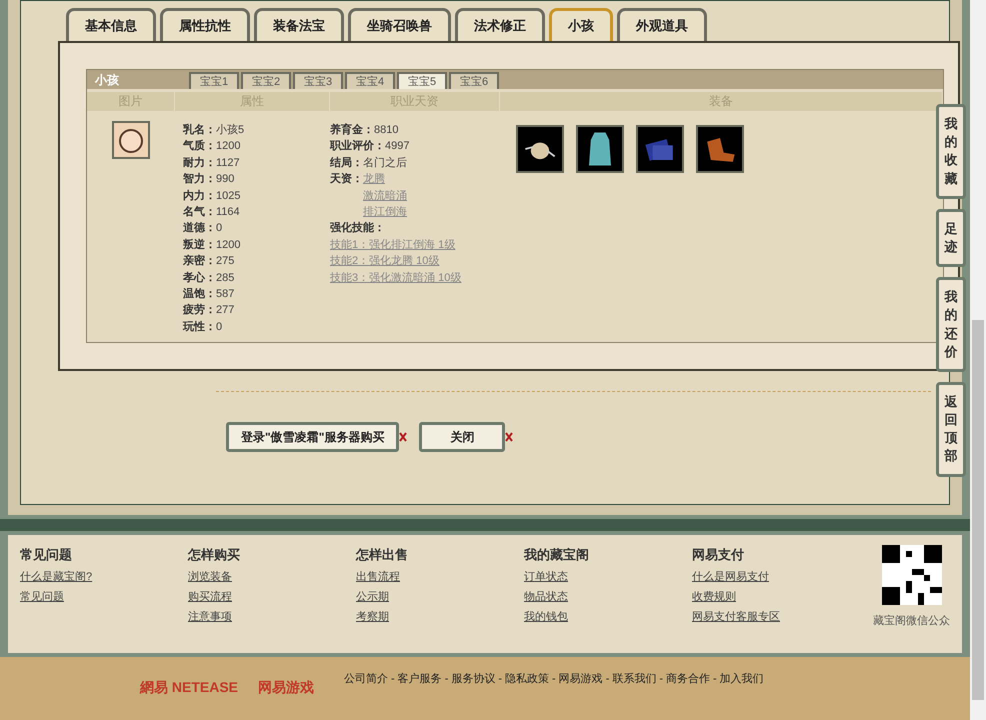  What do you see at coordinates (581, 24) in the screenshot?
I see `section-tab: 小孩` at bounding box center [581, 24].